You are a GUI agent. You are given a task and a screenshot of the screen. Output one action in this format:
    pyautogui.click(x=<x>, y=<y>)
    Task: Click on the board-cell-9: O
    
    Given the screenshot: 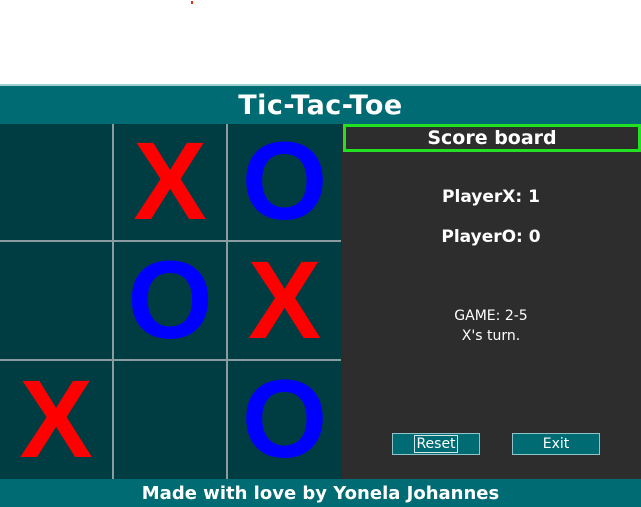 What is the action you would take?
    pyautogui.click(x=284, y=420)
    